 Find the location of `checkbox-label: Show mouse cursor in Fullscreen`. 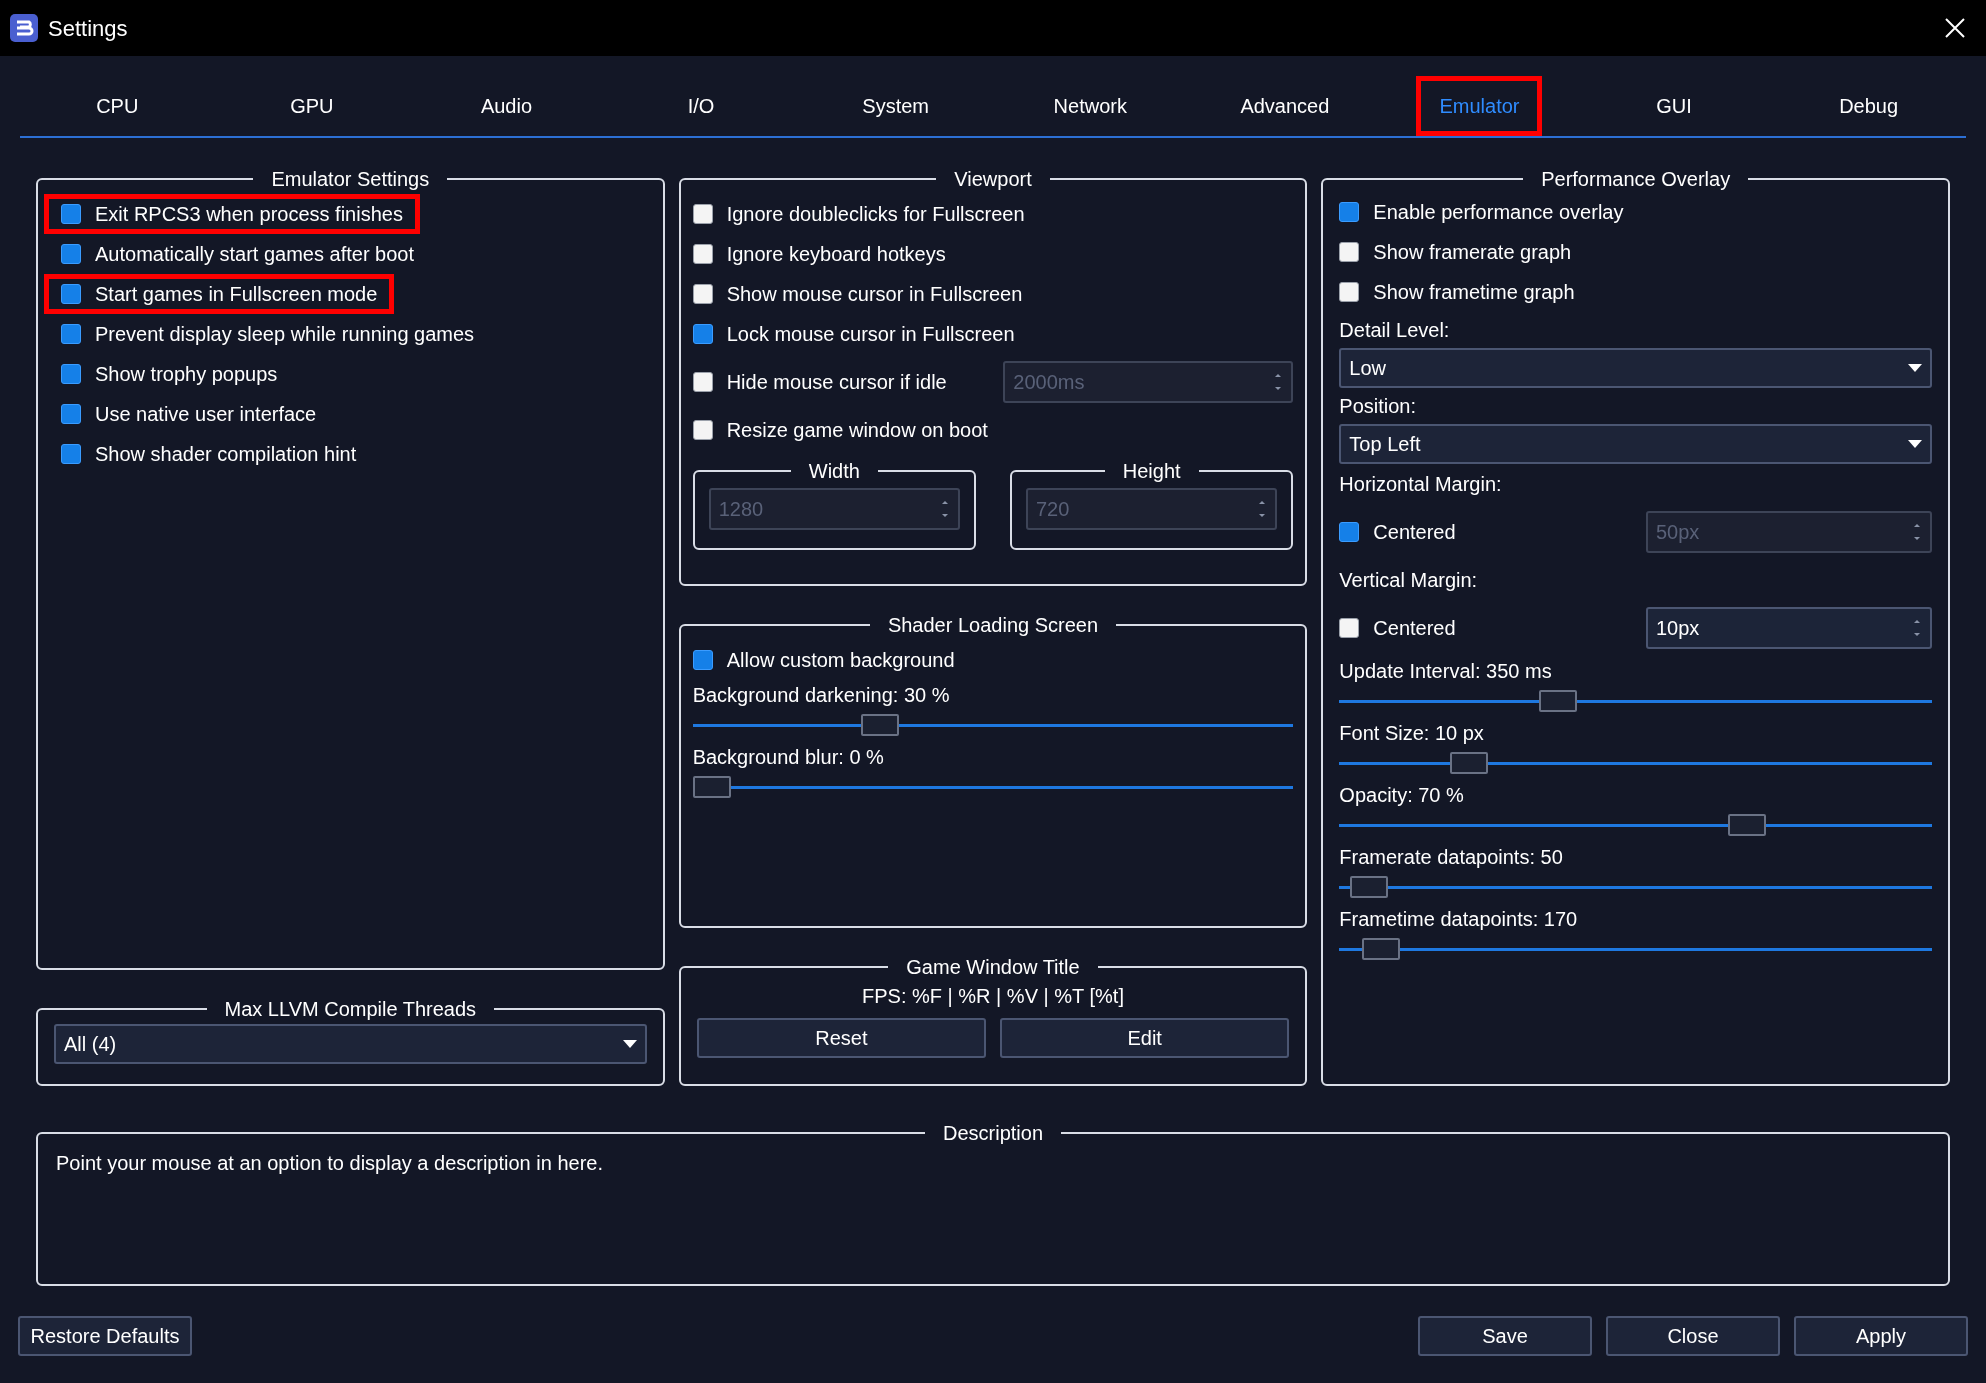

checkbox-label: Show mouse cursor in Fullscreen is located at coordinates (1010, 294).